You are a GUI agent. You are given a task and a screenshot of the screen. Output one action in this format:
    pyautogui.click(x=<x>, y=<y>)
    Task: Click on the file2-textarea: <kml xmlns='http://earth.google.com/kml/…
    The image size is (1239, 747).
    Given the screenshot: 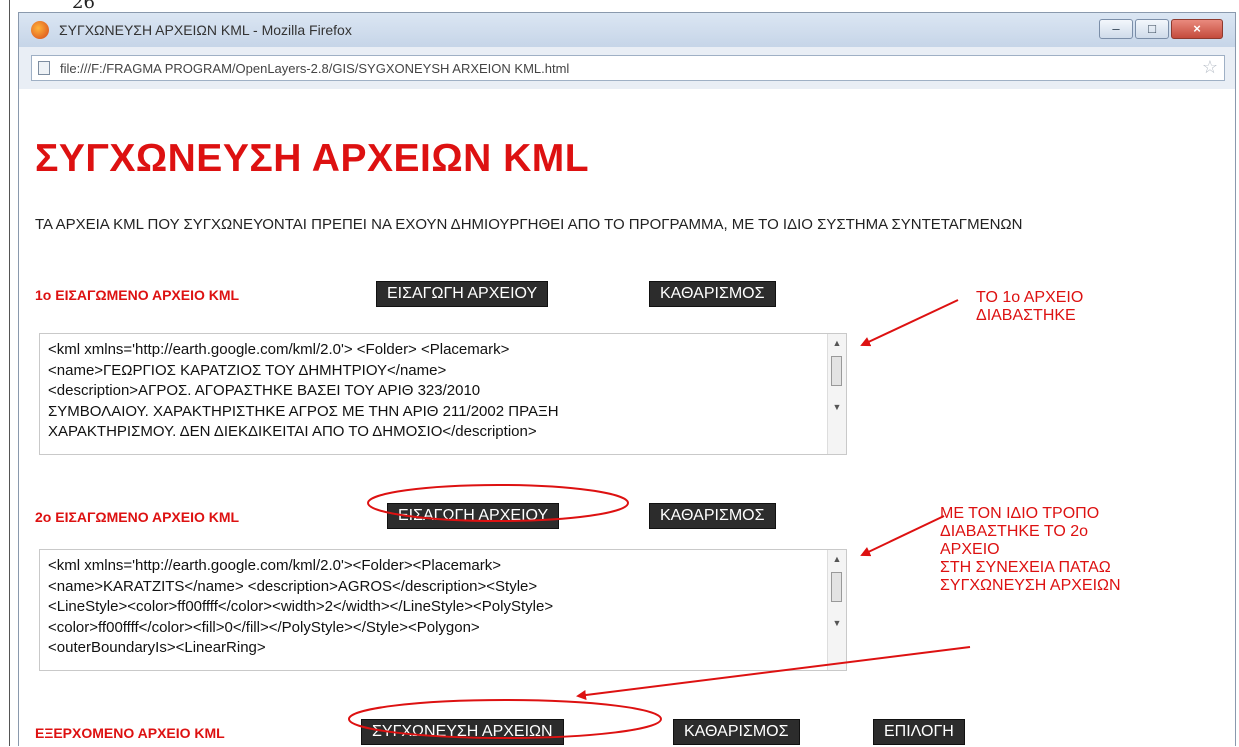 What is the action you would take?
    pyautogui.click(x=443, y=610)
    